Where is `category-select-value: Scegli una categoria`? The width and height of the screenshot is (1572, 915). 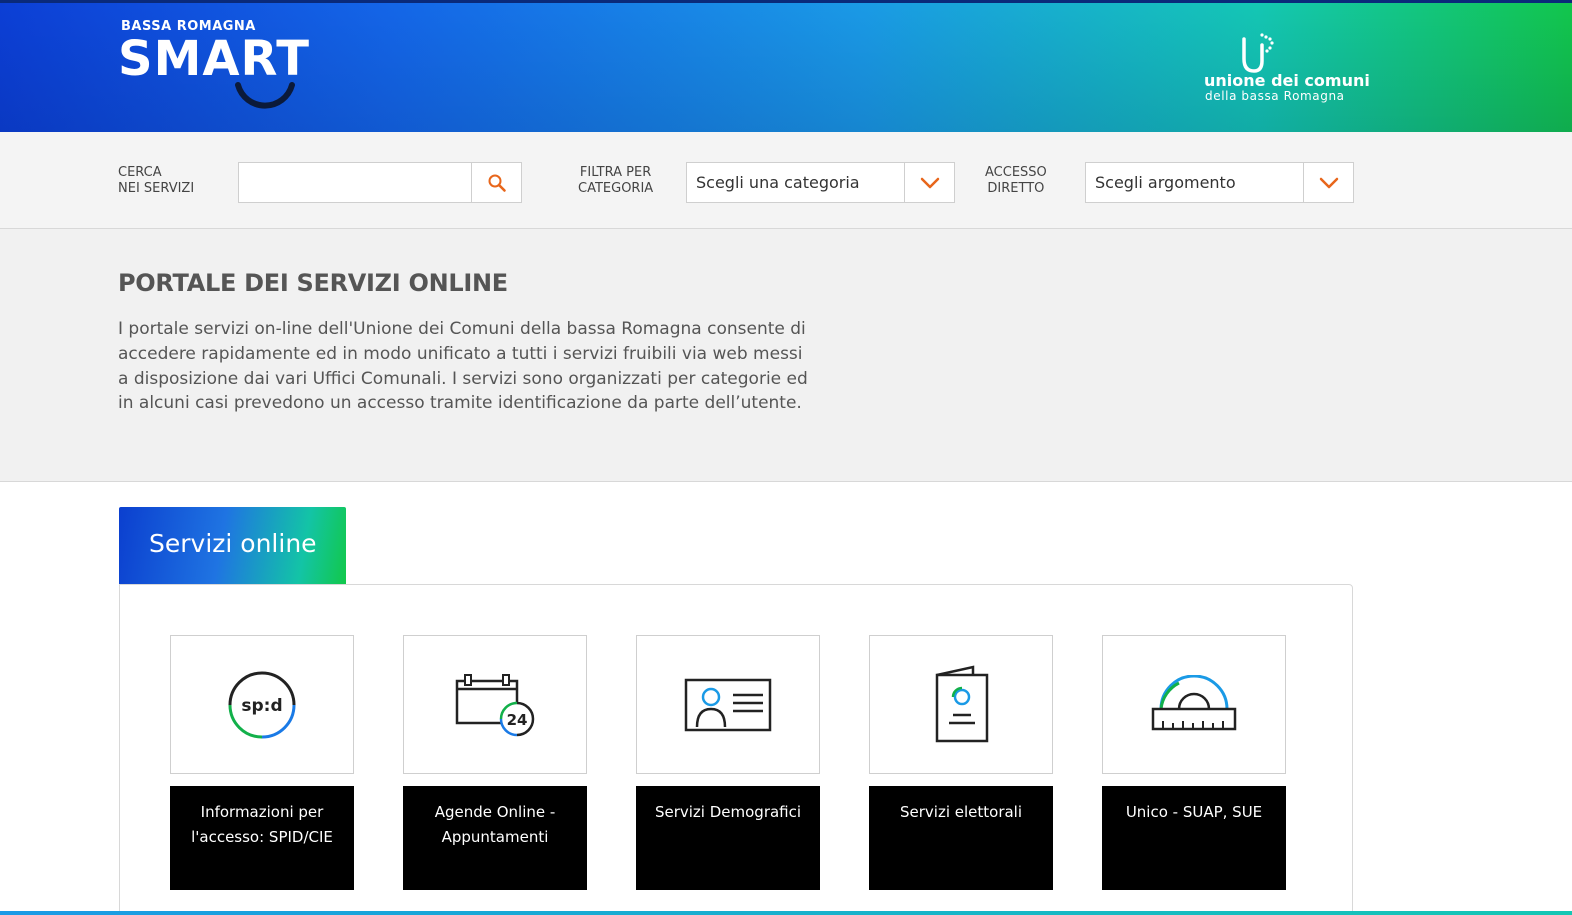 category-select-value: Scegli una categoria is located at coordinates (778, 182).